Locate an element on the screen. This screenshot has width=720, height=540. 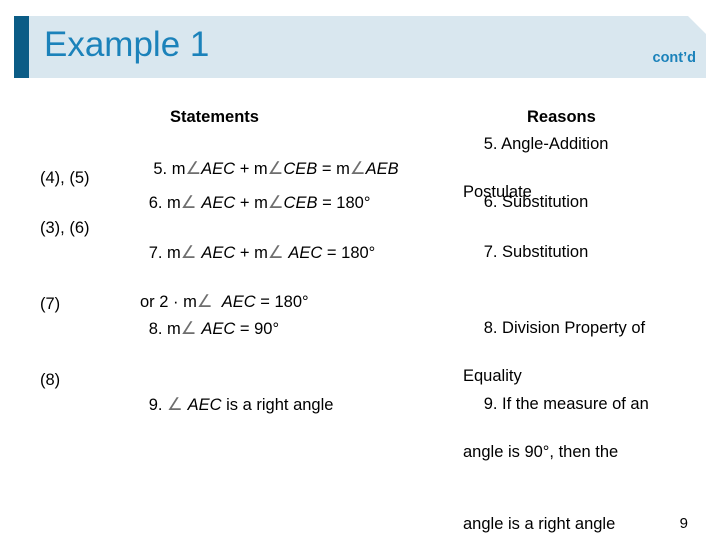
row-reference-labels: (7) is located at coordinates (50, 304).